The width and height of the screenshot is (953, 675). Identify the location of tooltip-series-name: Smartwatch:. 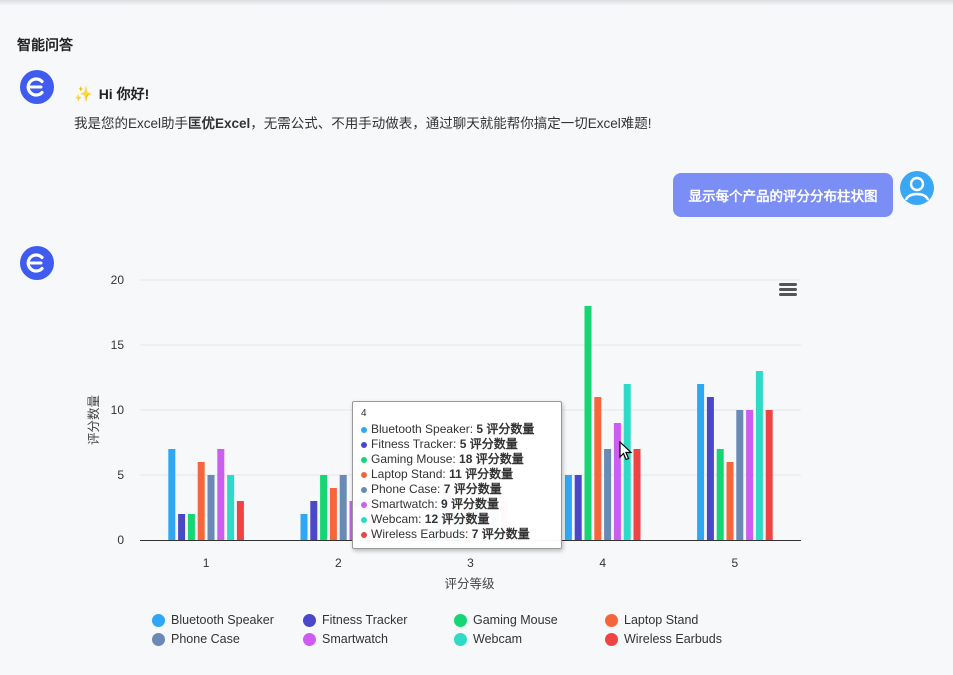
(406, 504).